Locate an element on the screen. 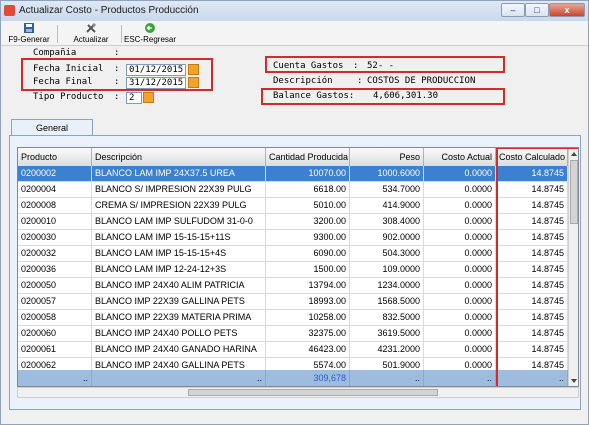 The width and height of the screenshot is (589, 425). actualizar-button: Actualizar is located at coordinates (91, 34).